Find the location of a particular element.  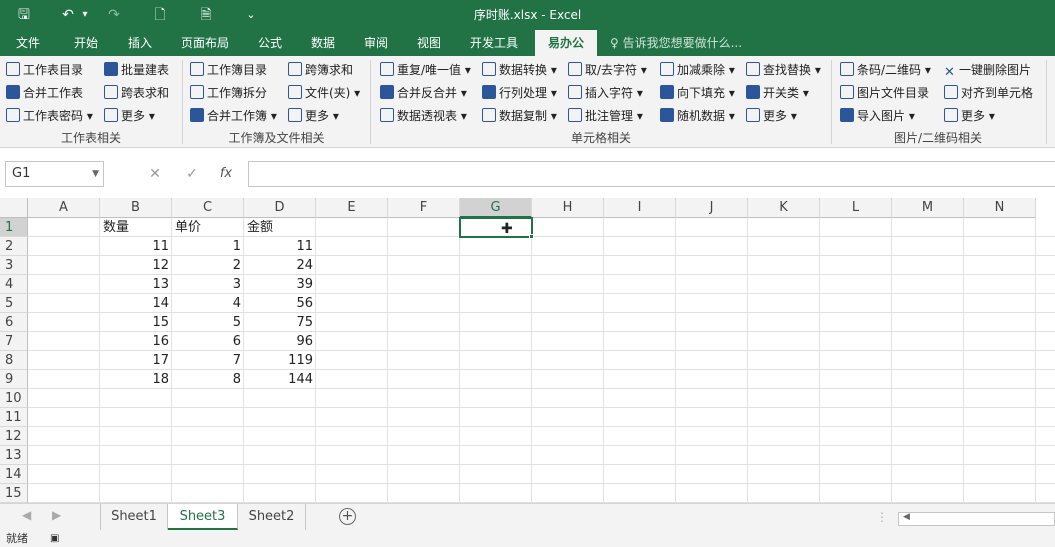

cell-b4: 13 is located at coordinates (136, 284).